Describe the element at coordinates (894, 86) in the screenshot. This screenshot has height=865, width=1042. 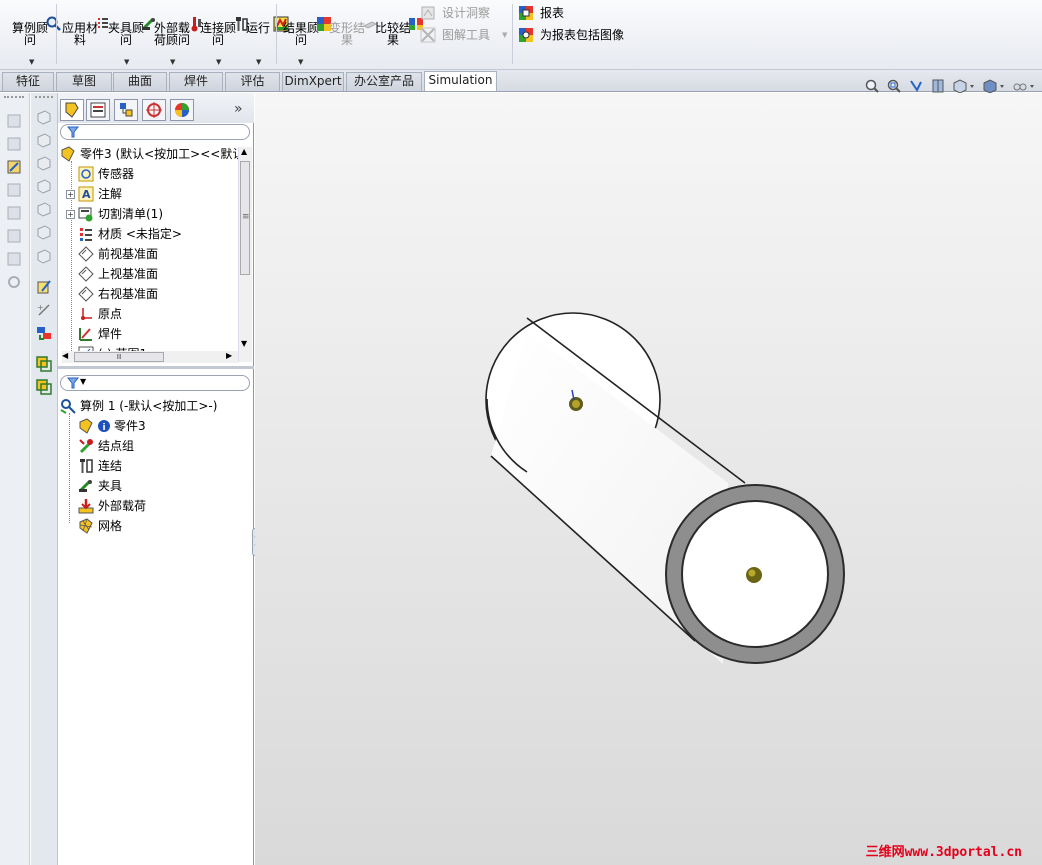
I see `zoom-to-area-icon` at that location.